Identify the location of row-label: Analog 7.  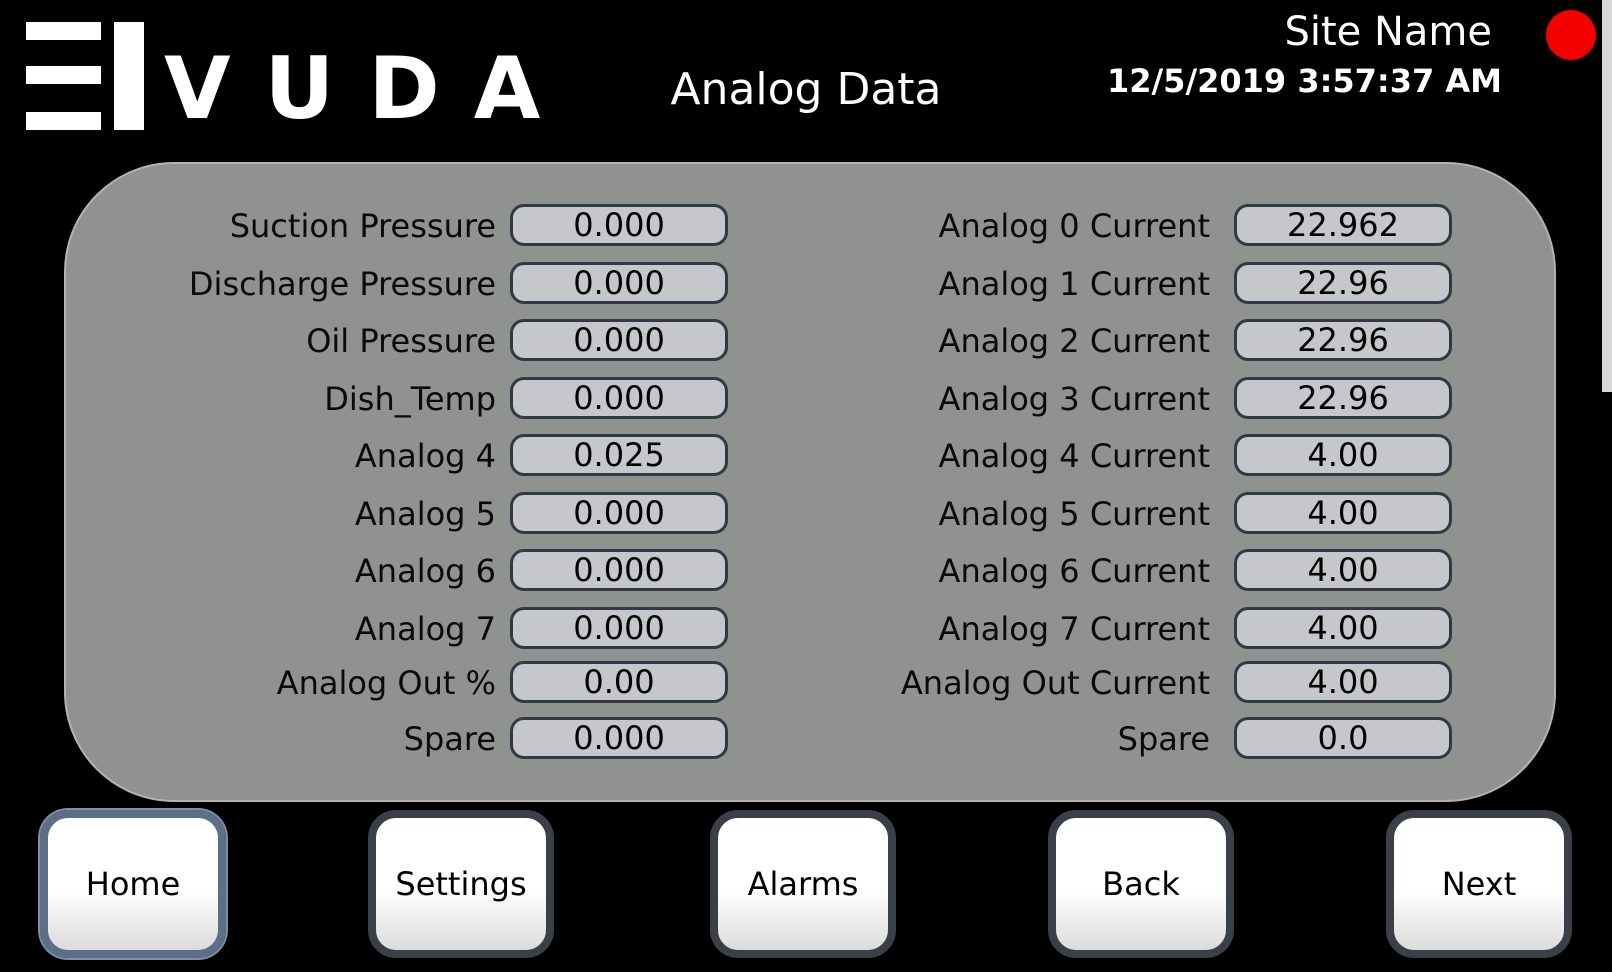
(425, 629).